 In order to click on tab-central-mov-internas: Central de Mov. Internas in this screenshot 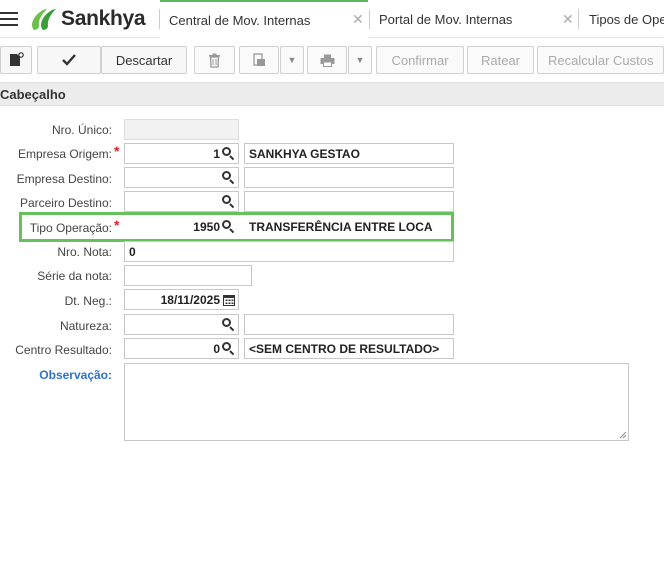, I will do `click(264, 19)`.